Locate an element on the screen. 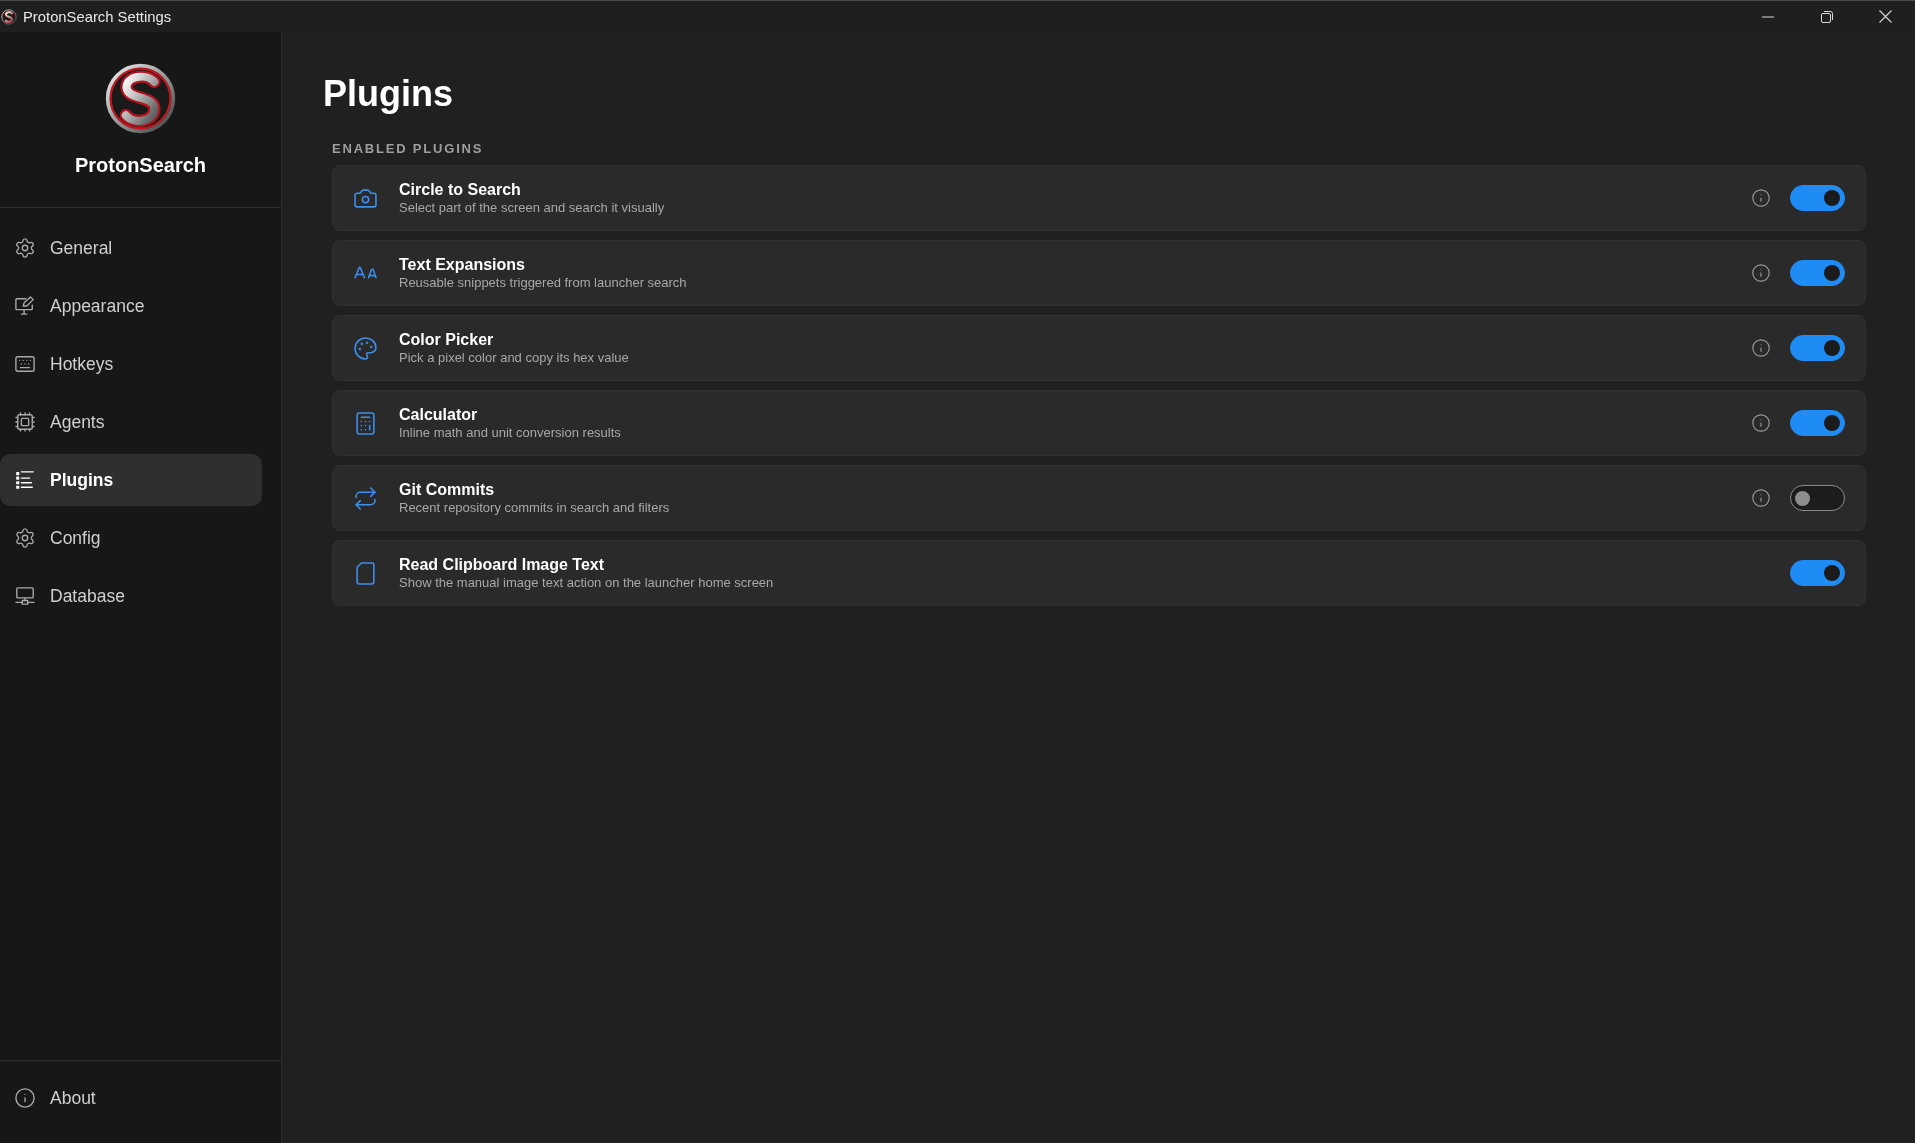  plugin-description: Pick a pixel color and copy its hex value is located at coordinates (514, 357).